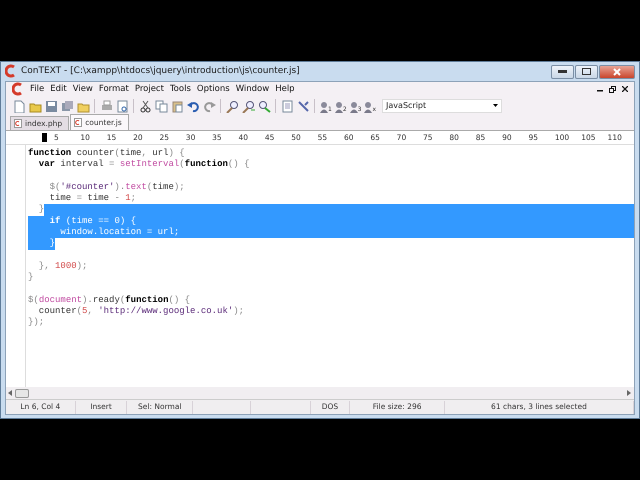 The image size is (640, 480). I want to click on code-token: 'http://www.google.co.uk', so click(166, 312).